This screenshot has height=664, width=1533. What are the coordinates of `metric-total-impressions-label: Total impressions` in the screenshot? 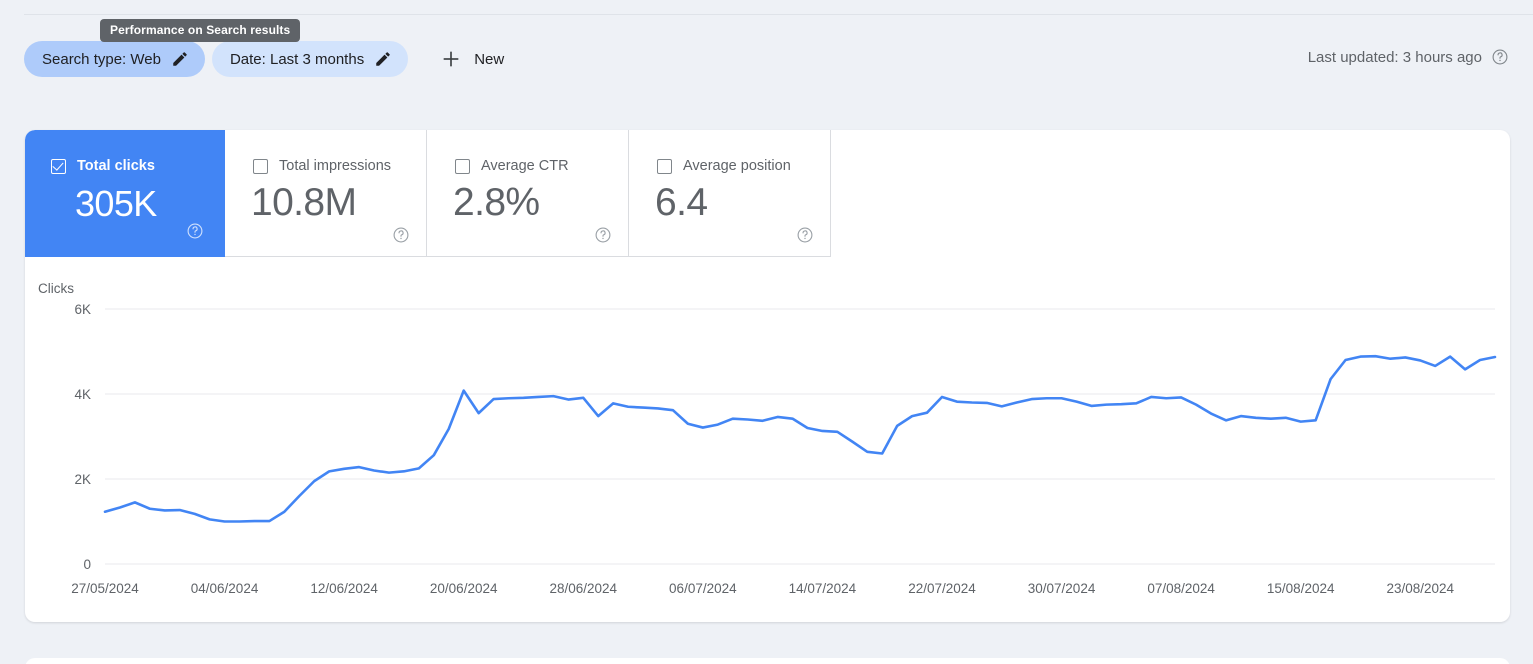 It's located at (335, 166).